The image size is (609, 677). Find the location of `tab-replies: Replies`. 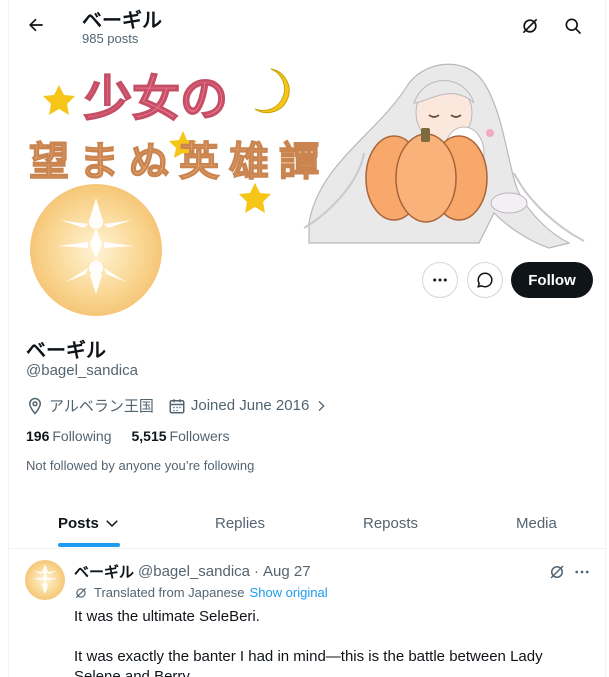

tab-replies: Replies is located at coordinates (240, 523).